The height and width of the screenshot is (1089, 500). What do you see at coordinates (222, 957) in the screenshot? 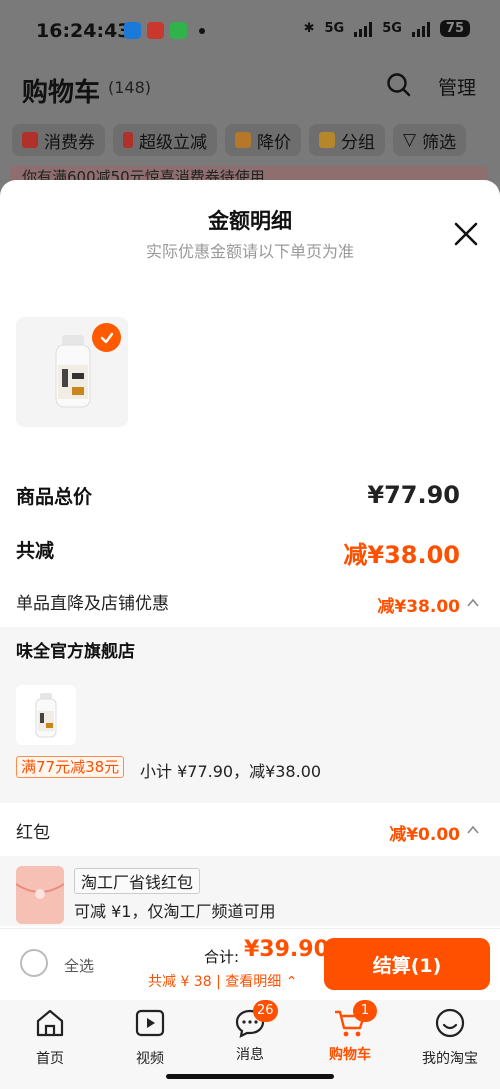
I see `total-label: 合计:` at bounding box center [222, 957].